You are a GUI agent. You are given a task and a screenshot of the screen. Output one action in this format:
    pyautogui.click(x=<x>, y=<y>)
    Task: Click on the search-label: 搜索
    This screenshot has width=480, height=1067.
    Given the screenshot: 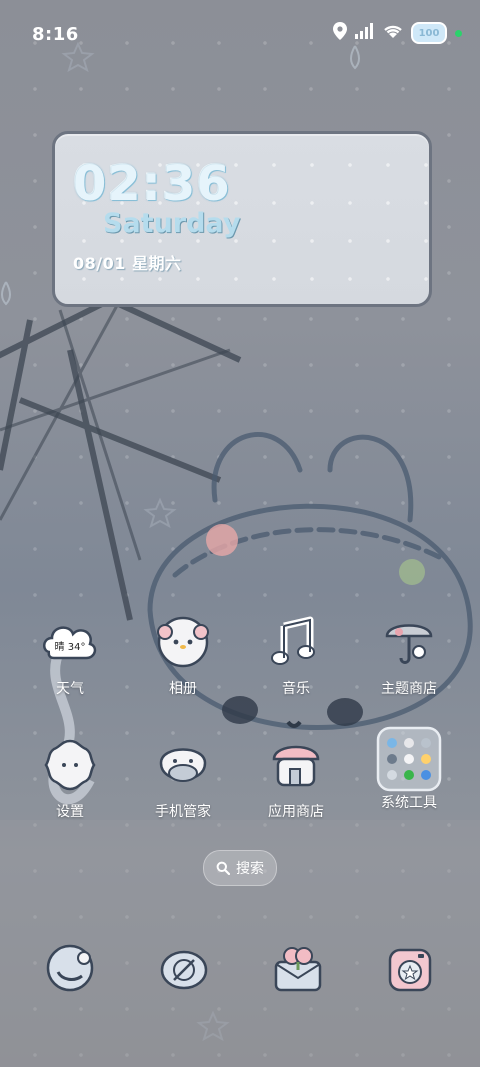 What is the action you would take?
    pyautogui.click(x=250, y=869)
    